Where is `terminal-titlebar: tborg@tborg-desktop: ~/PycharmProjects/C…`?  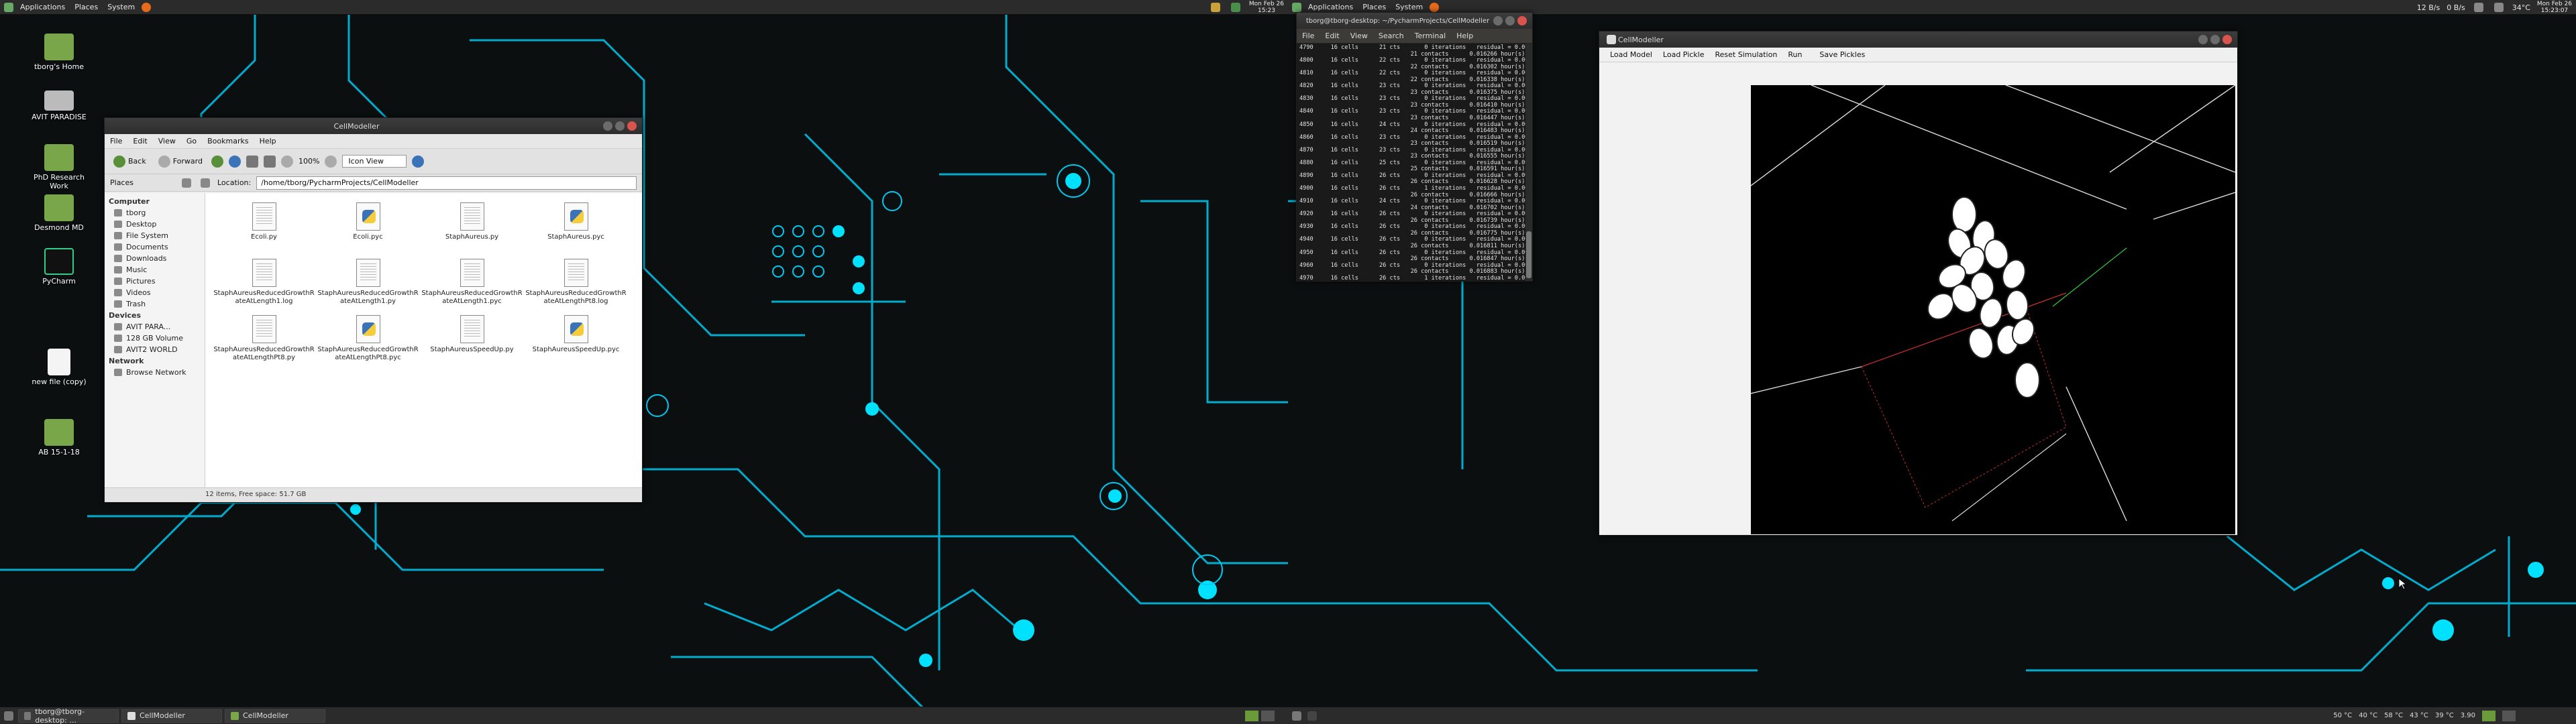
terminal-titlebar: tborg@tborg-desktop: ~/PycharmProjects/C… is located at coordinates (1414, 21).